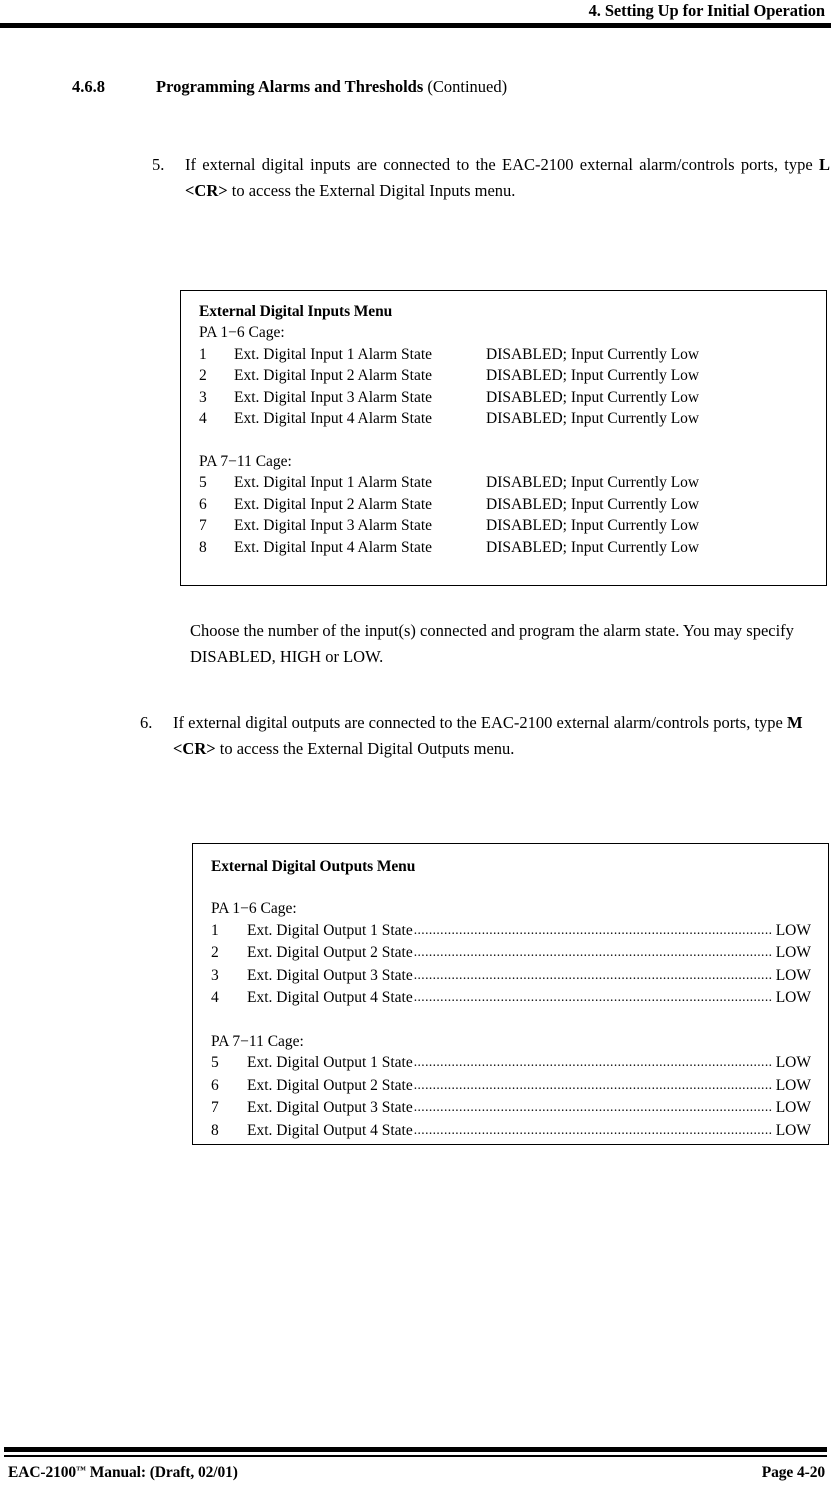 The width and height of the screenshot is (831, 1494). I want to click on row-label: Ext. Digital Input 1 Alarm State, so click(333, 482).